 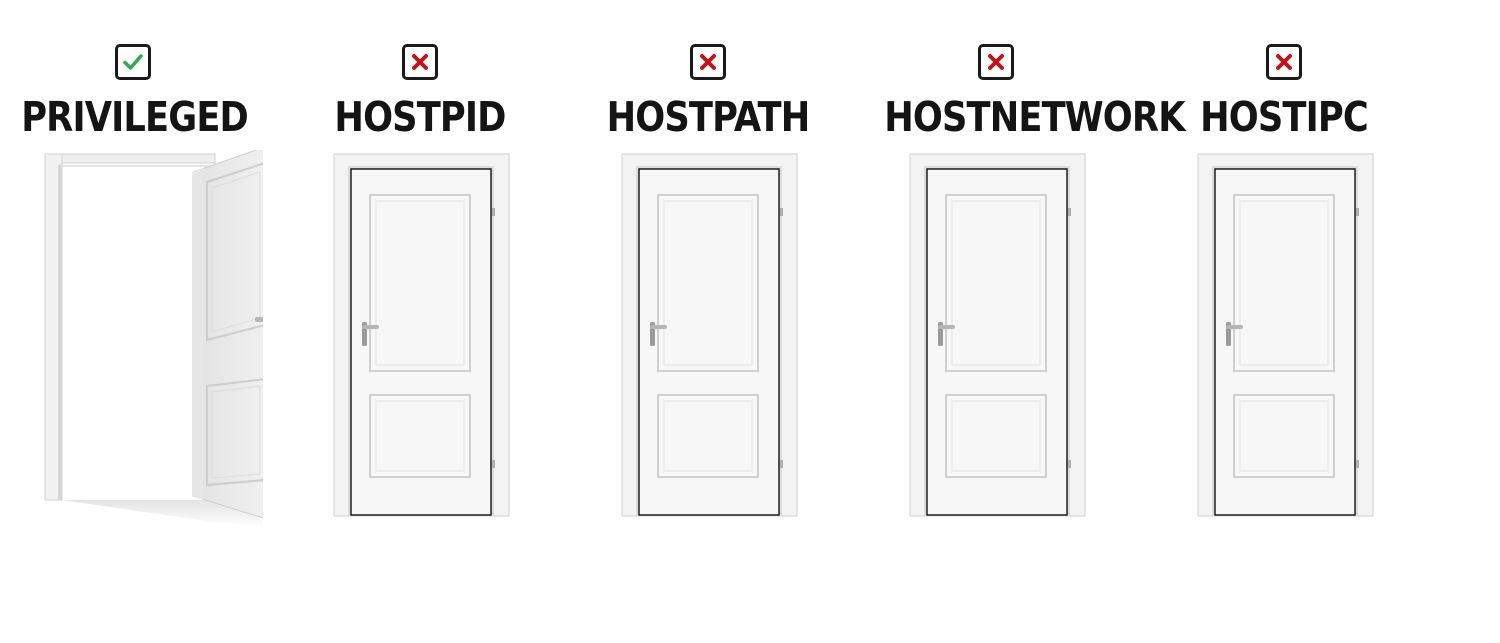 What do you see at coordinates (708, 117) in the screenshot?
I see `option-label-hostpath: HOSTPATH` at bounding box center [708, 117].